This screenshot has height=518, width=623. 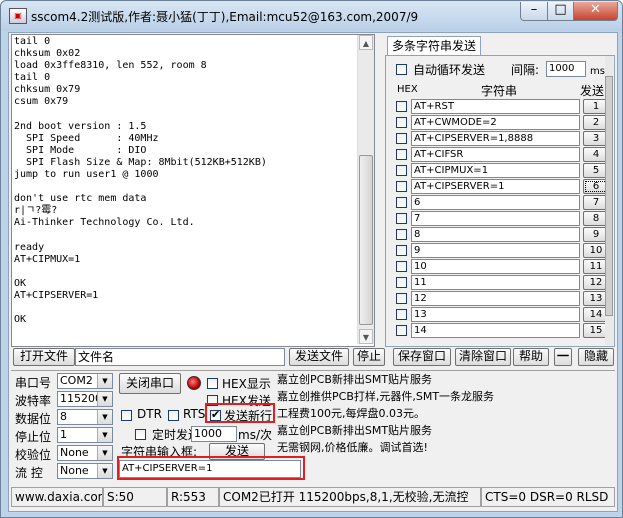 What do you see at coordinates (434, 45) in the screenshot?
I see `tab-multi-string: 多条字符串发送` at bounding box center [434, 45].